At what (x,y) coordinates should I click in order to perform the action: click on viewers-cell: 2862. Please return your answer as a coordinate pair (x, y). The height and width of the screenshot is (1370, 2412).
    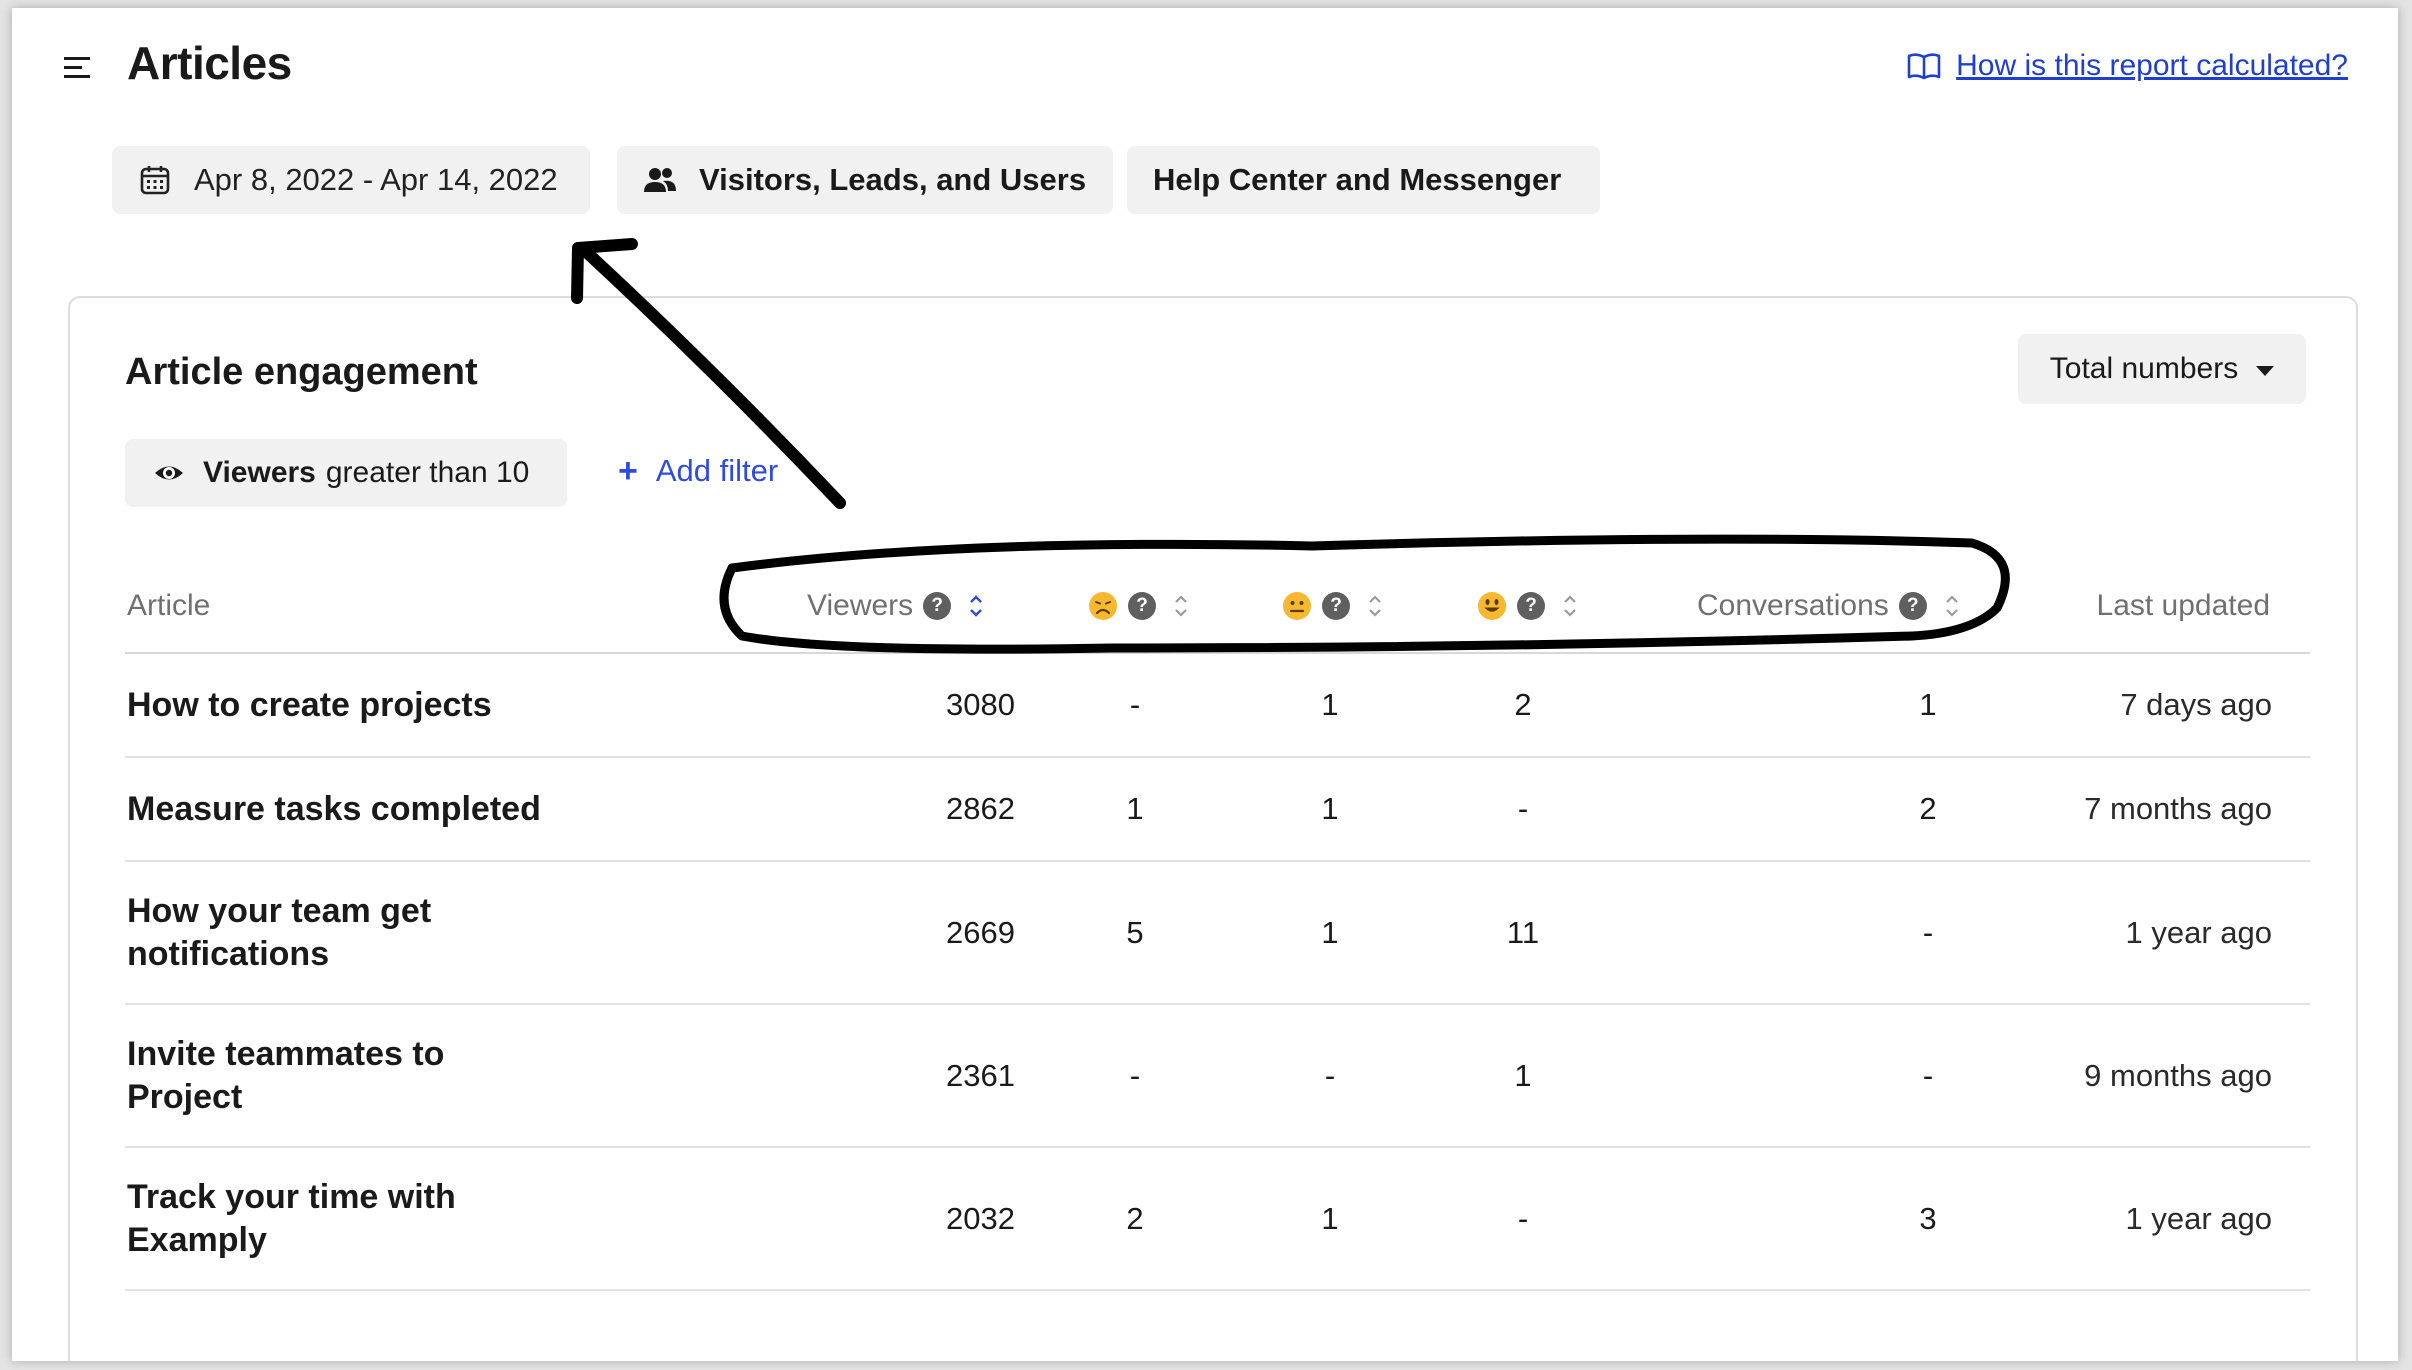
    Looking at the image, I should click on (980, 808).